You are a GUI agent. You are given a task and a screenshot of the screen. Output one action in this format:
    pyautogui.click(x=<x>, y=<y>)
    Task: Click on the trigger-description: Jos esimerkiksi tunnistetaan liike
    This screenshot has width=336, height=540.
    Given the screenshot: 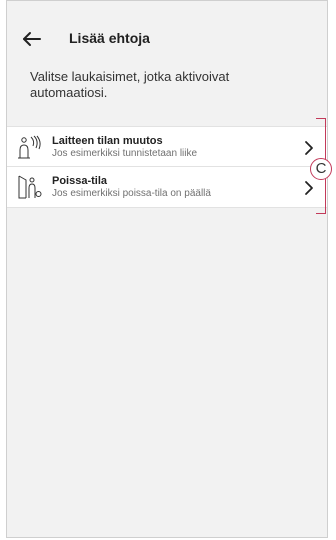 What is the action you would take?
    pyautogui.click(x=125, y=153)
    